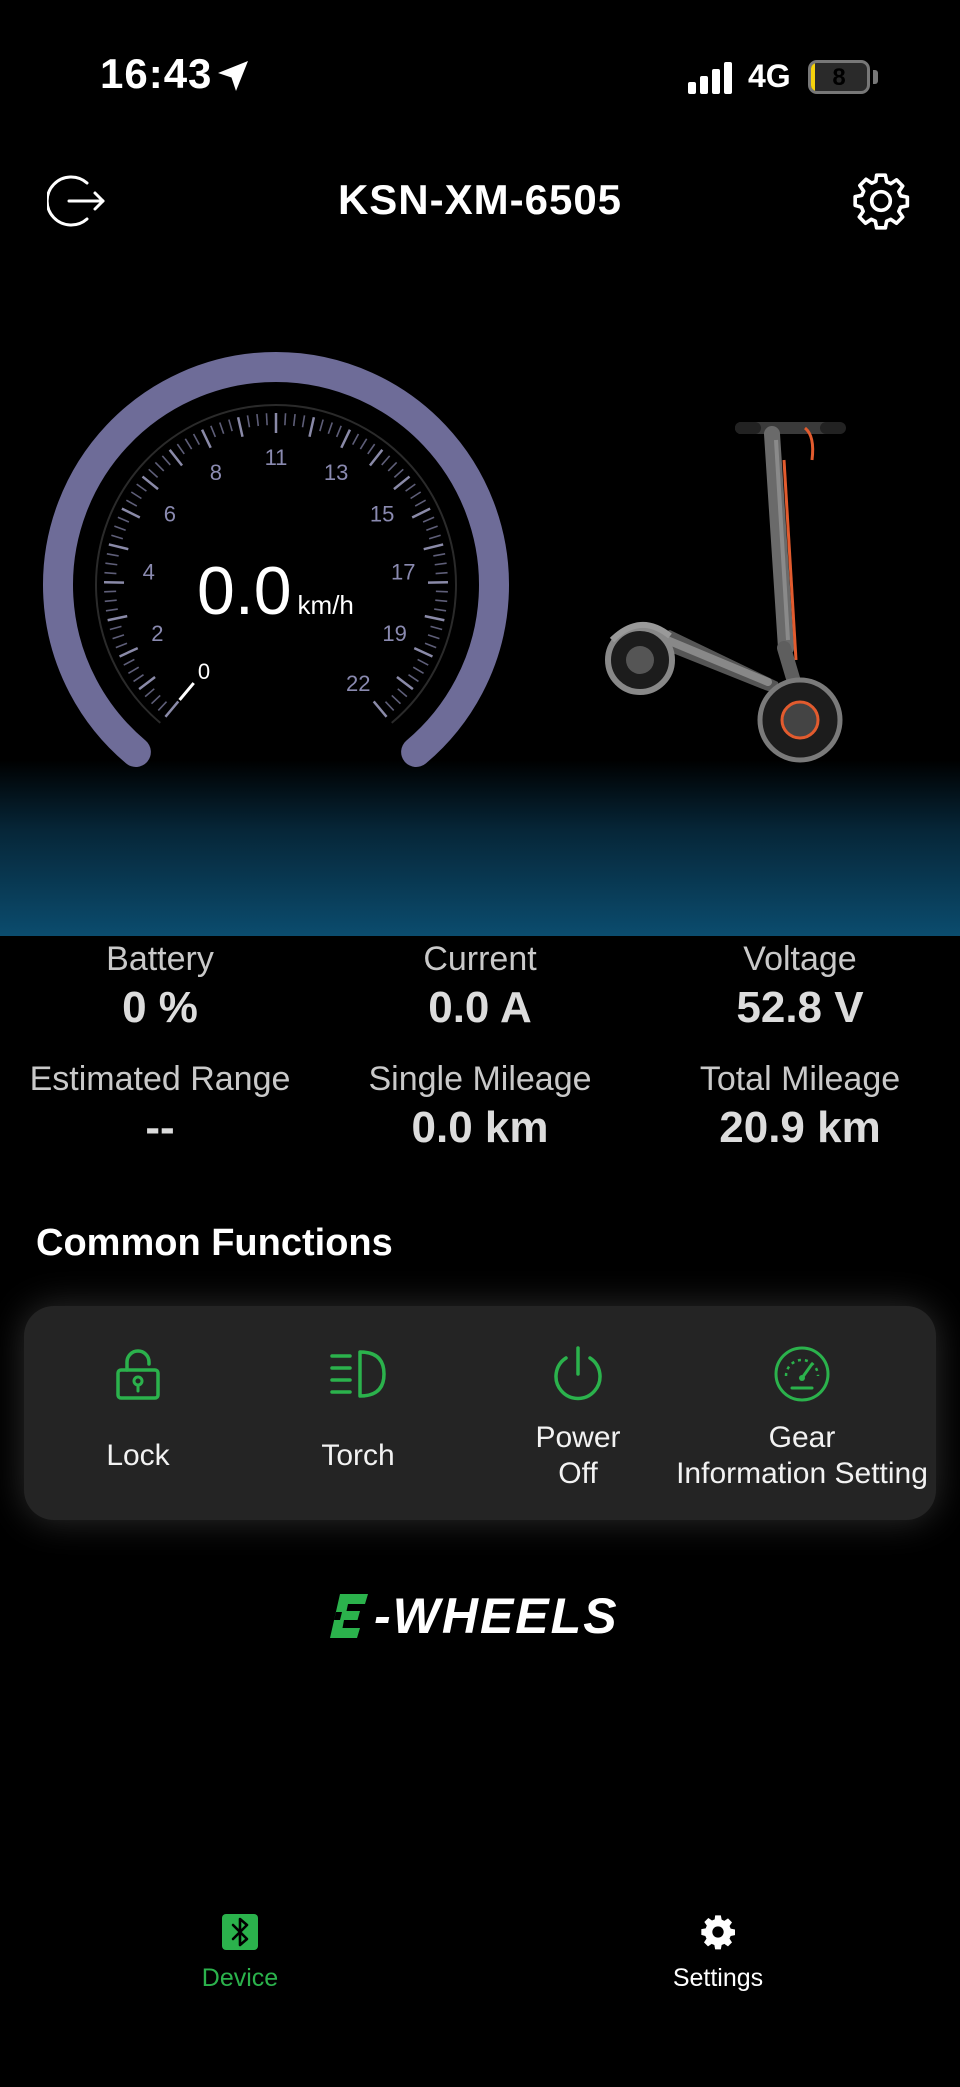 Image resolution: width=960 pixels, height=2087 pixels. I want to click on power-icon, so click(578, 1373).